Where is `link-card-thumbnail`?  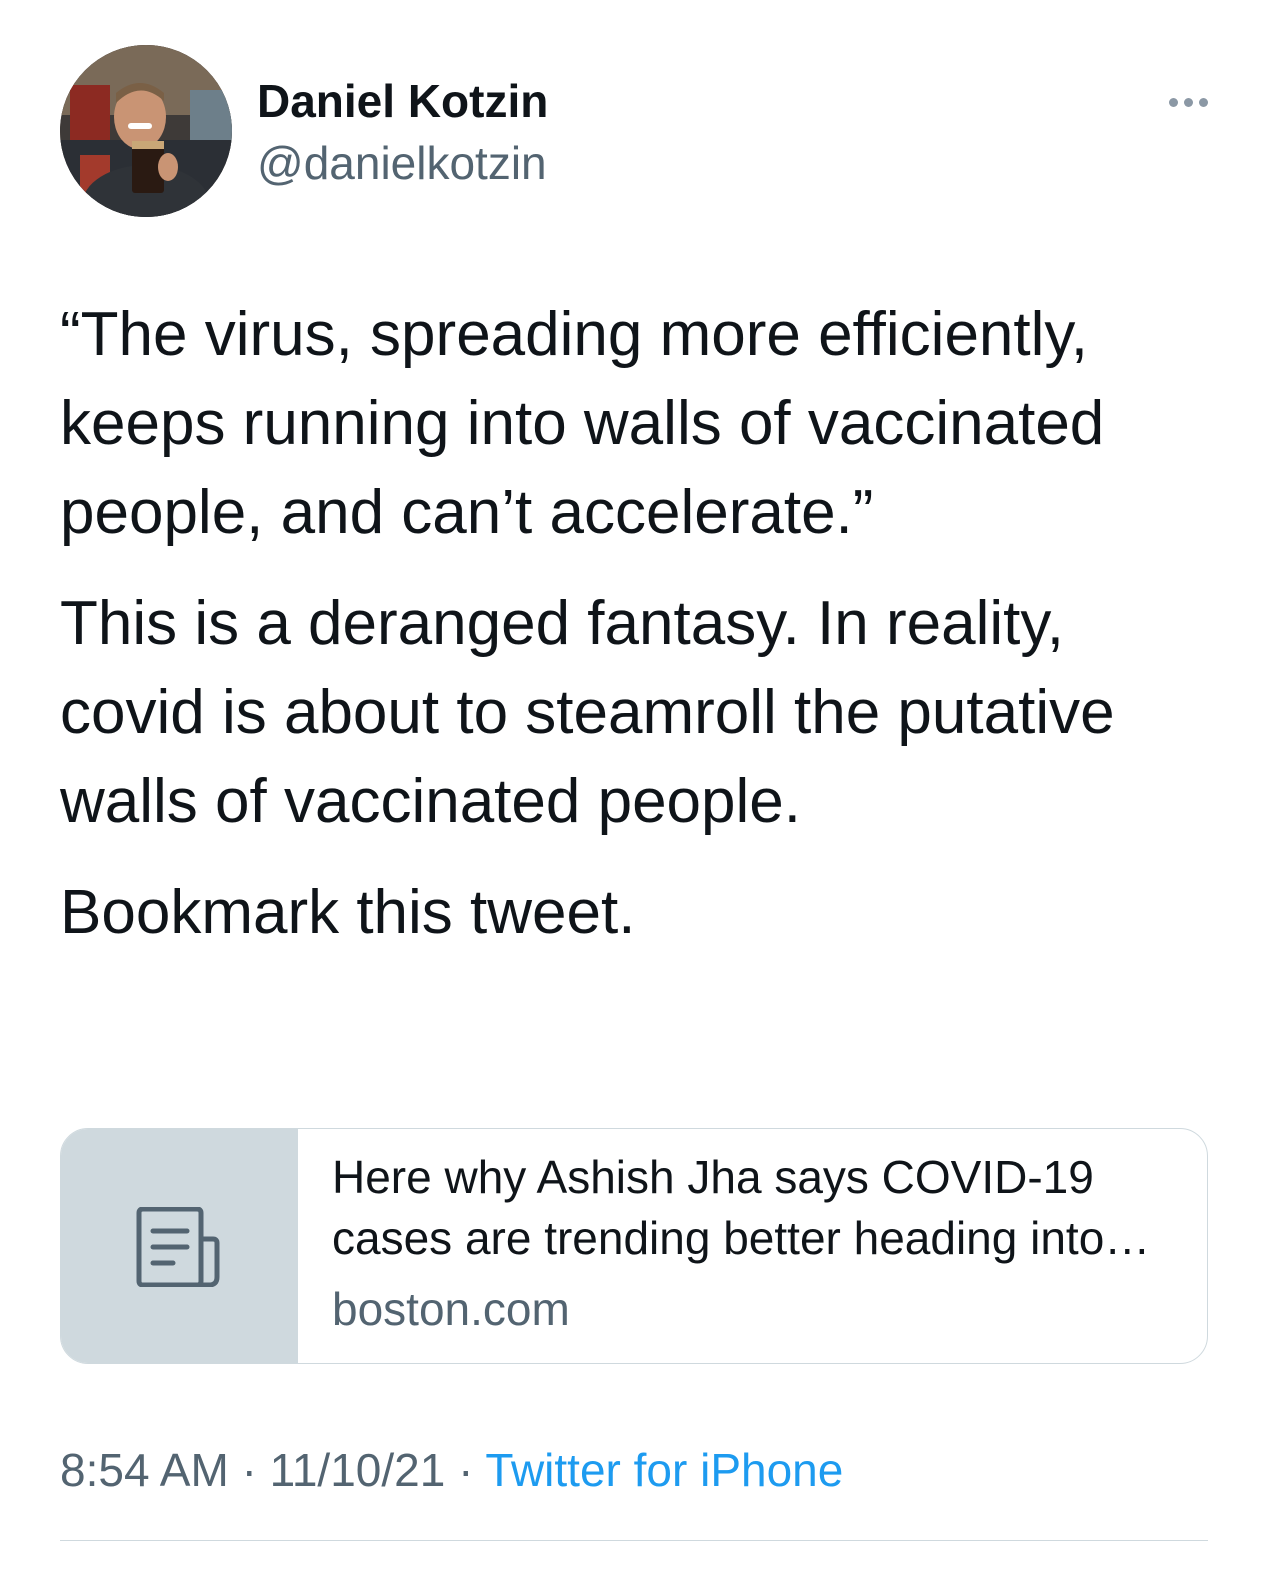
link-card-thumbnail is located at coordinates (179, 1246).